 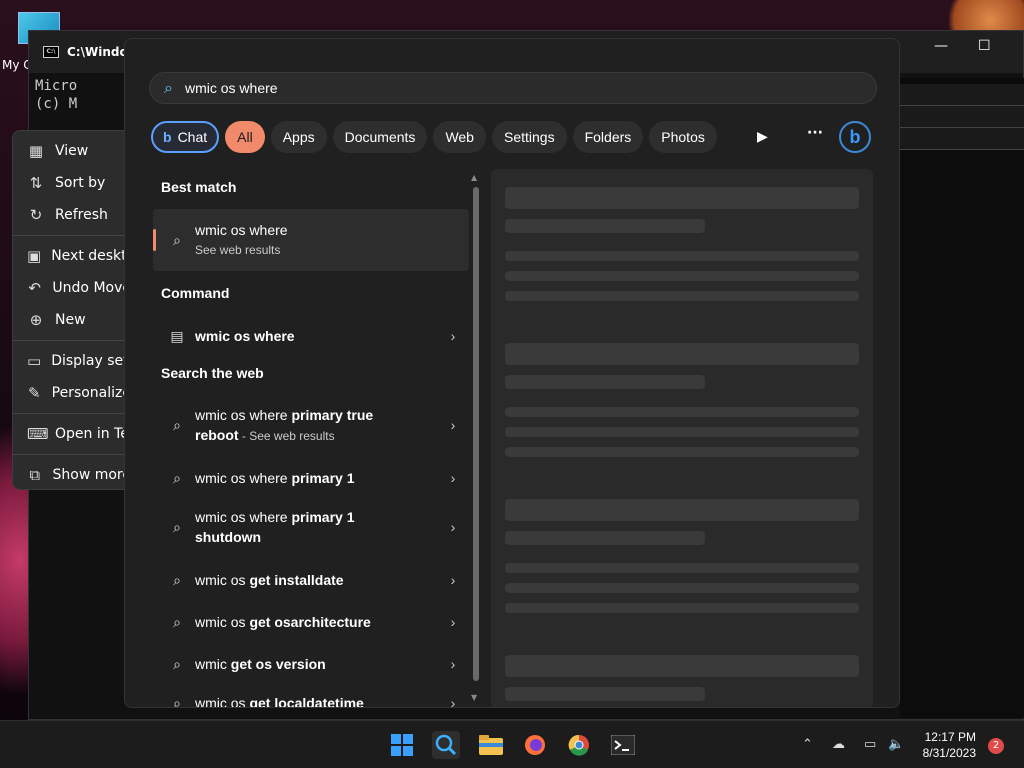 What do you see at coordinates (72, 151) in the screenshot?
I see `menu-item-view: ▦ View` at bounding box center [72, 151].